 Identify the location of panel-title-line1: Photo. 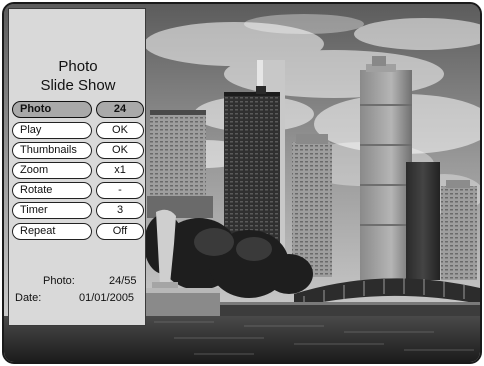
(78, 66).